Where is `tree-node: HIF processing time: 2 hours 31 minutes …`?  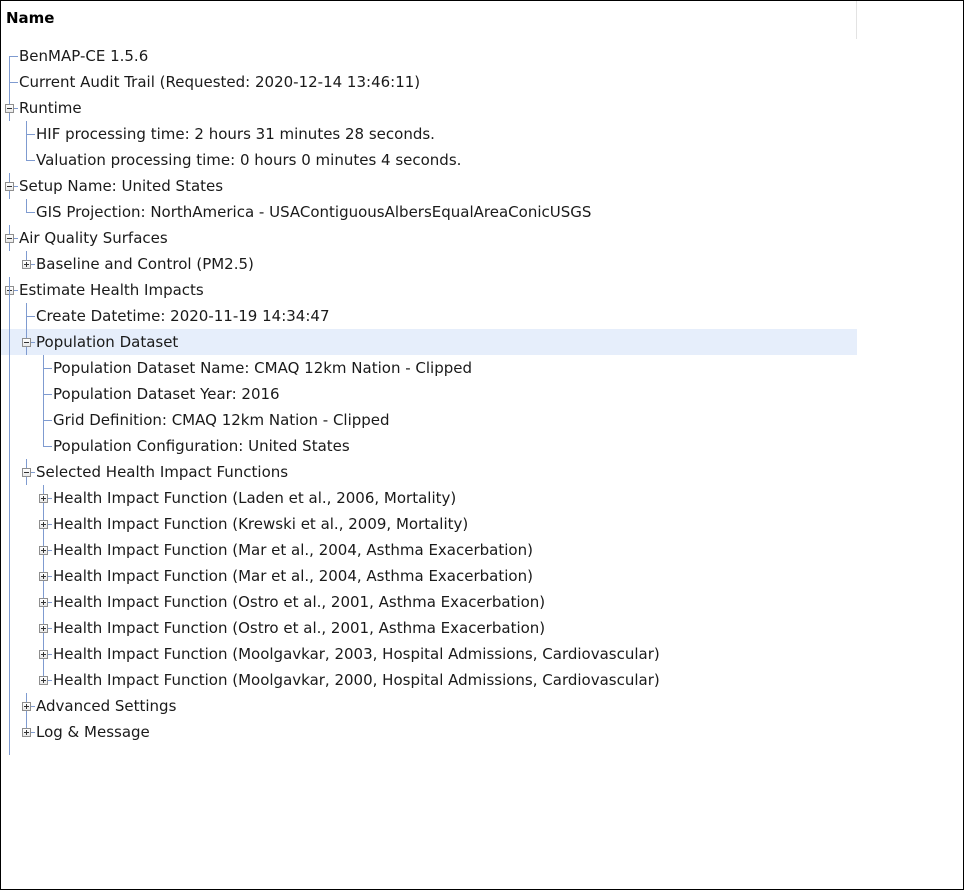 tree-node: HIF processing time: 2 hours 31 minutes … is located at coordinates (429, 134).